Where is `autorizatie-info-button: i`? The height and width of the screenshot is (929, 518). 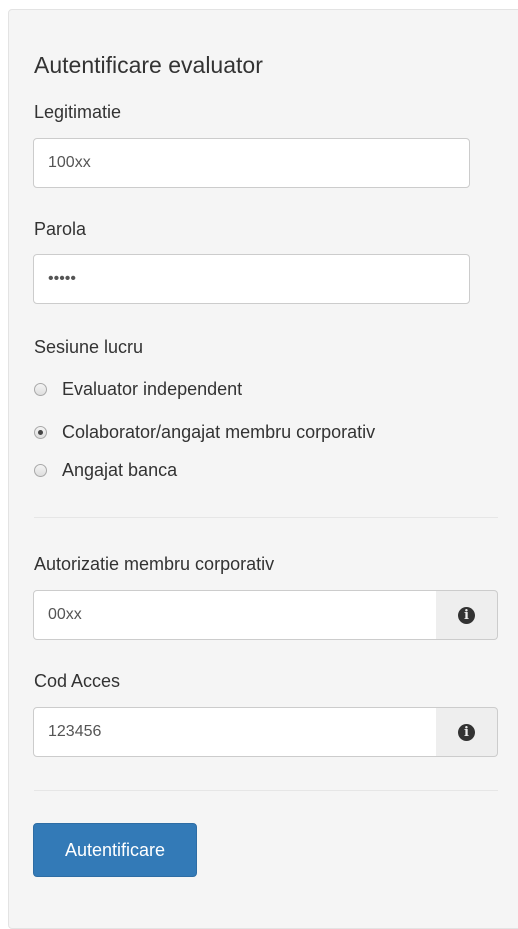 autorizatie-info-button: i is located at coordinates (467, 615).